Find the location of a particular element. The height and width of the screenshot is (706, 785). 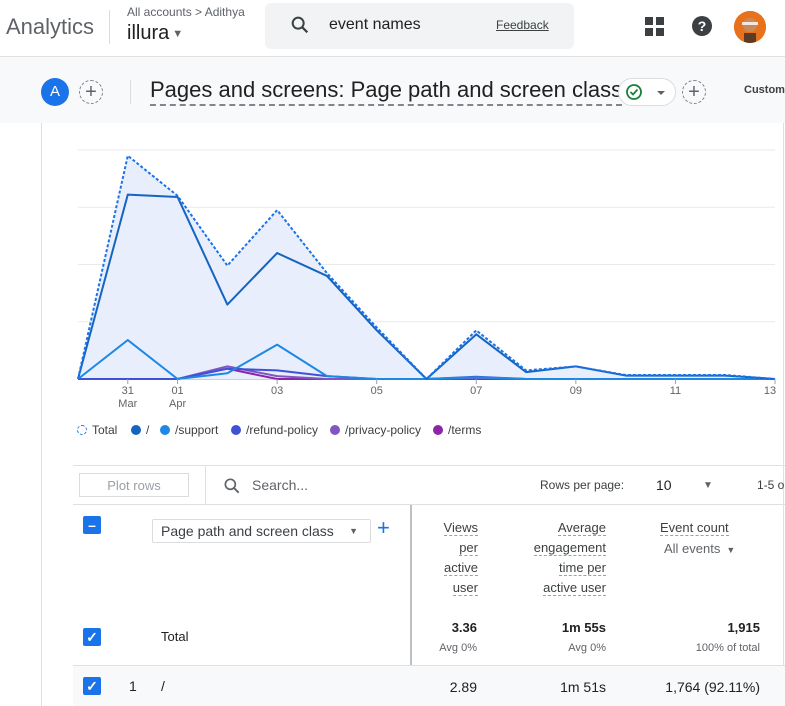

x-tick-label: 03 is located at coordinates (277, 391).